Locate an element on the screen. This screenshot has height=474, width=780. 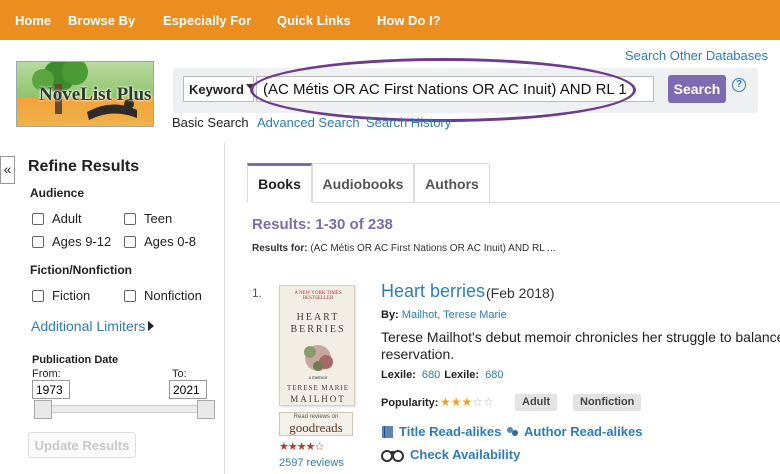
popularity-stars-icon: ★★★☆☆ is located at coordinates (467, 402).